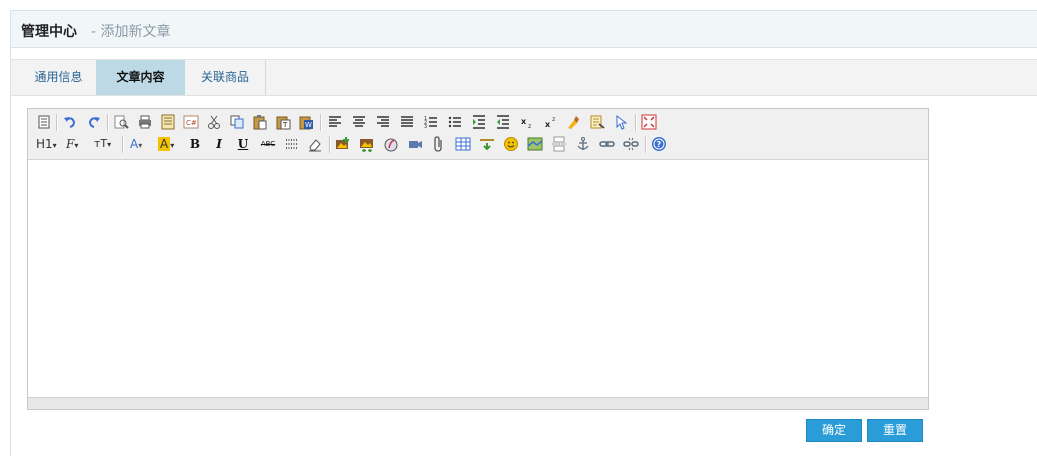  Describe the element at coordinates (292, 144) in the screenshot. I see `line-height-icon` at that location.